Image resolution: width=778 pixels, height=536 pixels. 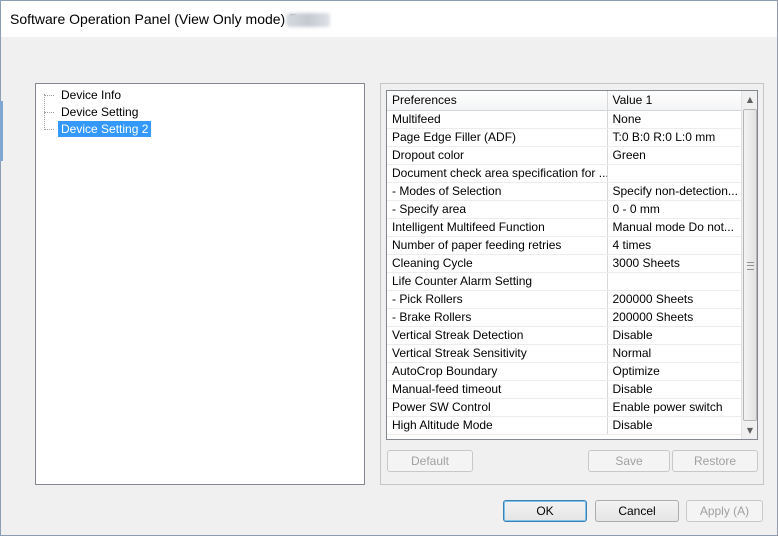 I want to click on preference-name-cell: - Modes of Selection, so click(x=497, y=191).